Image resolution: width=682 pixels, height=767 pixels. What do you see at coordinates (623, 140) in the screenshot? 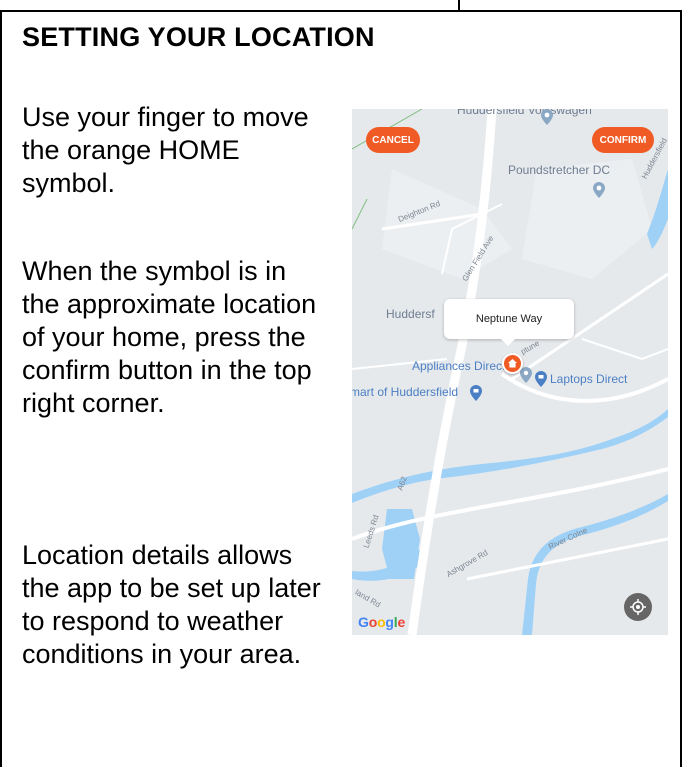
I see `confirm-button: CONFIRM` at bounding box center [623, 140].